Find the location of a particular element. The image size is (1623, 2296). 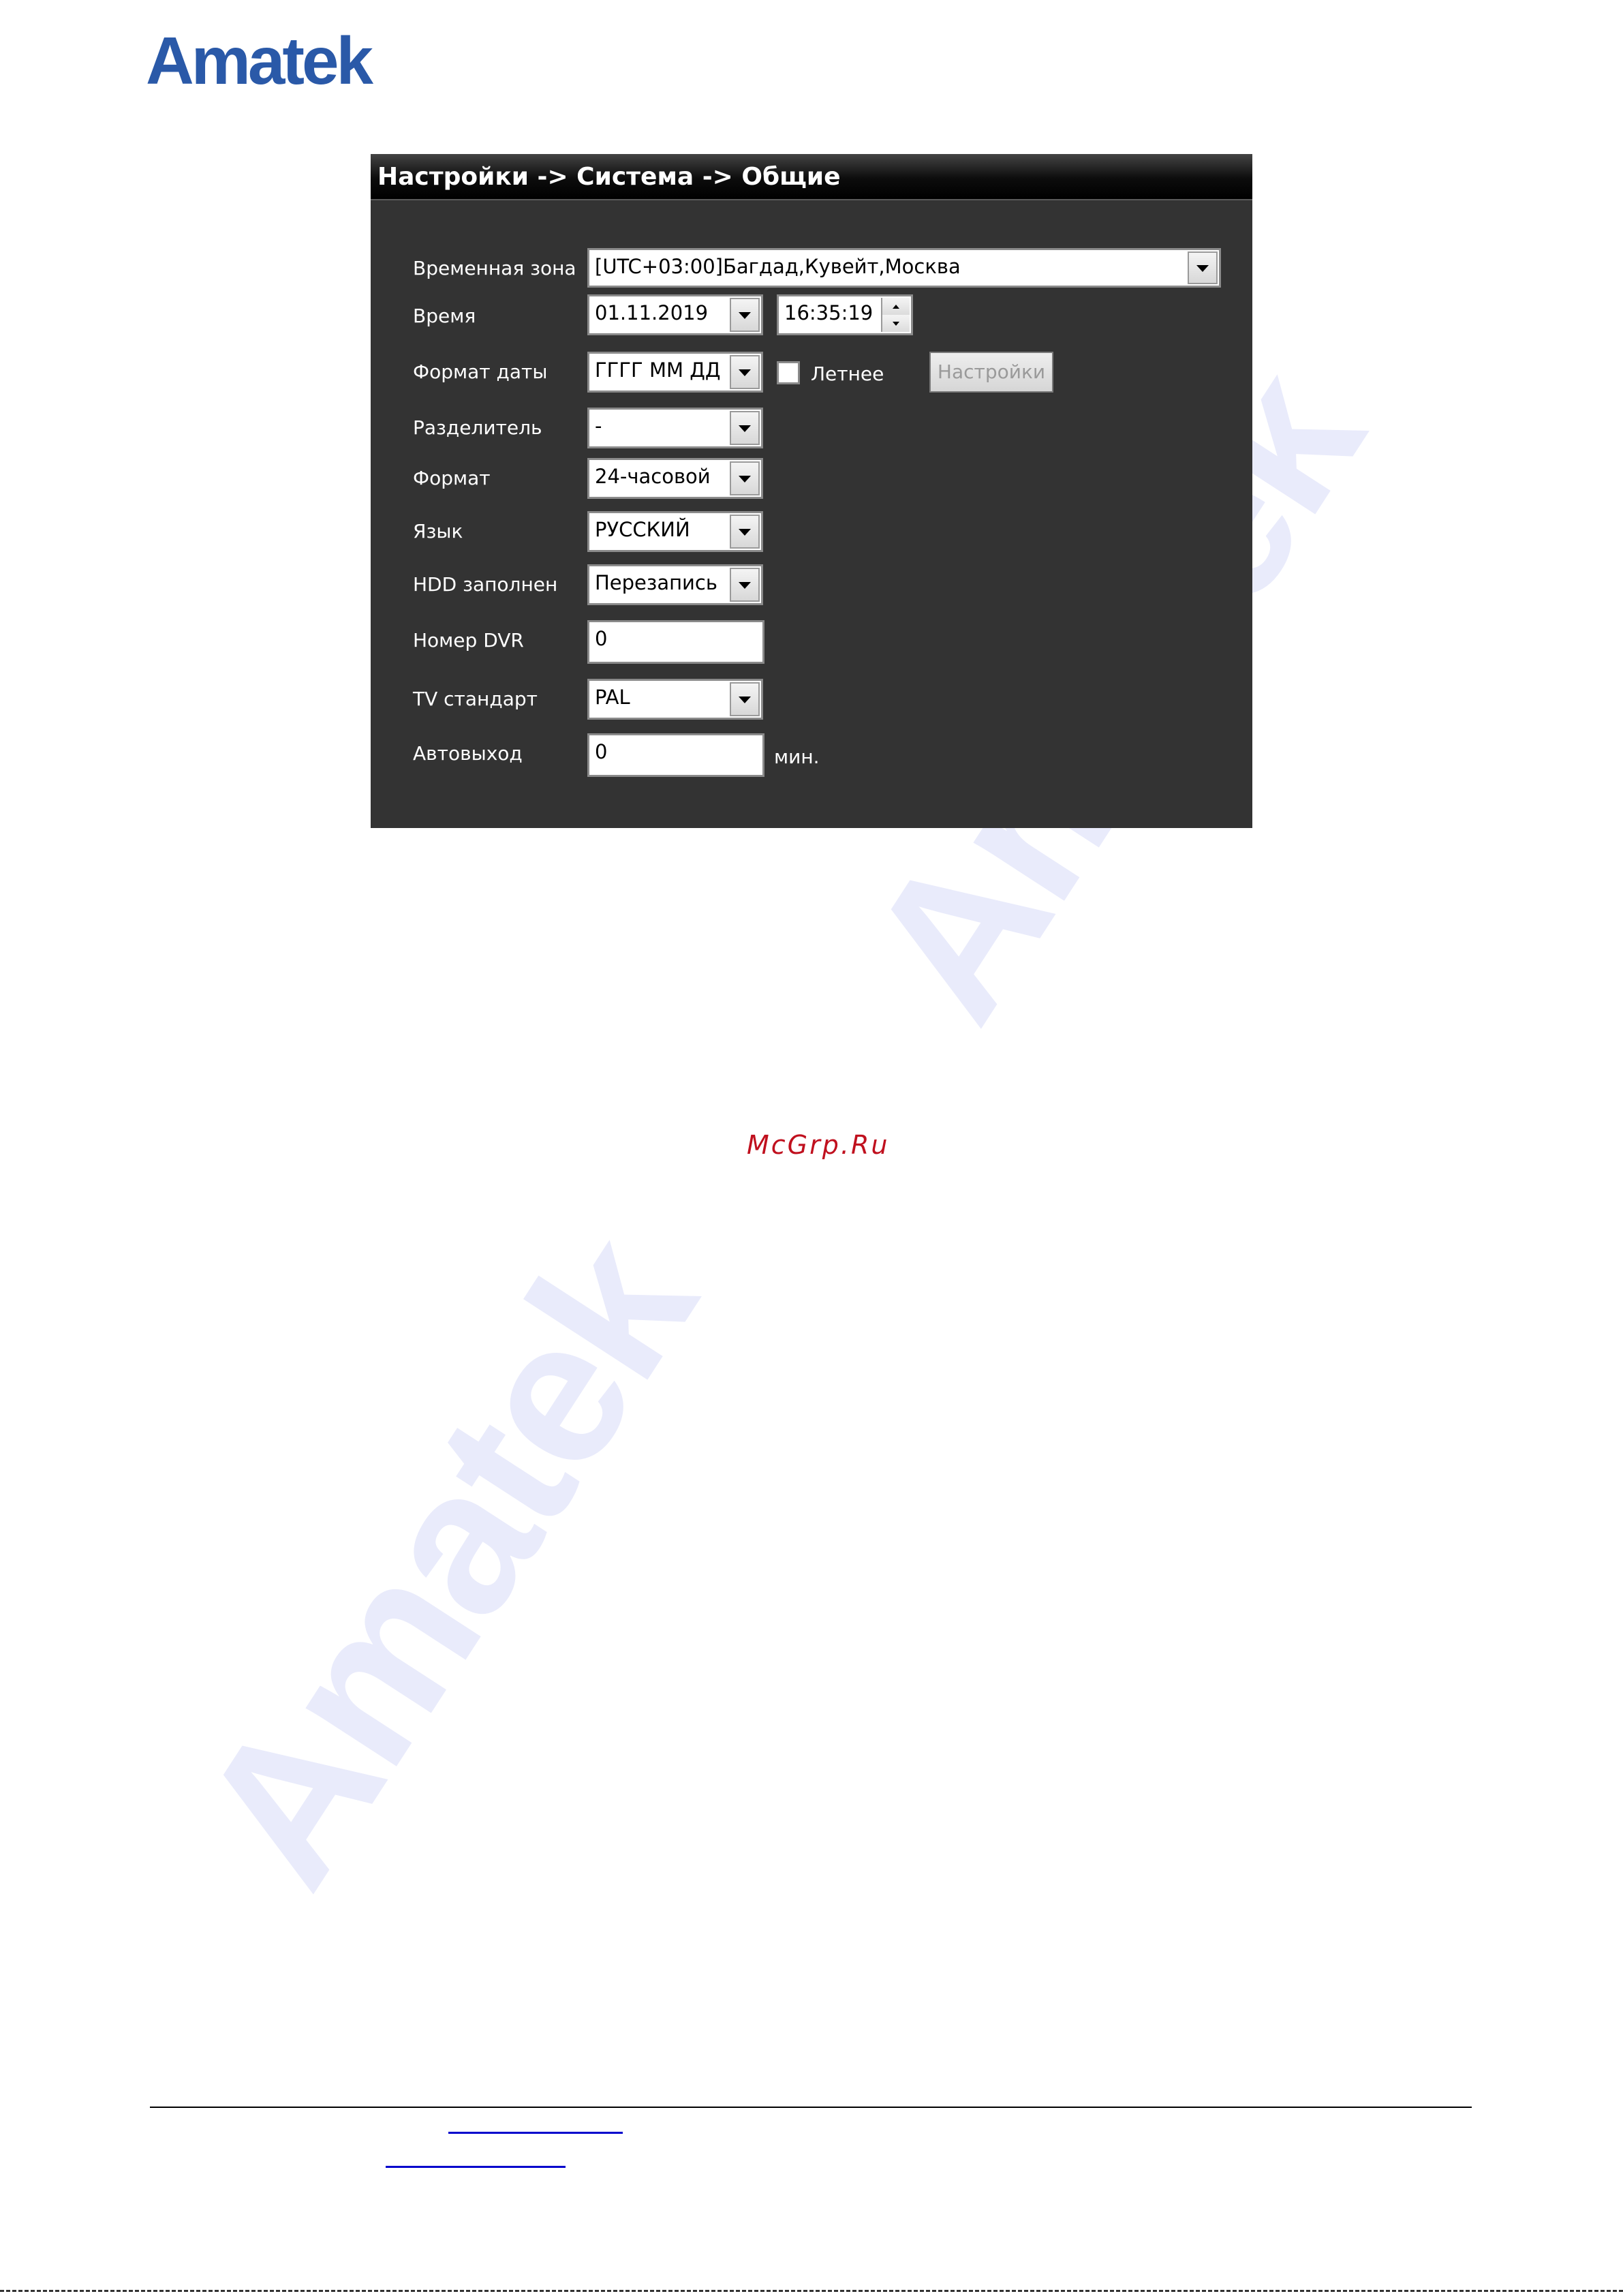

dvr-number-label: Номер DVR is located at coordinates (468, 640).